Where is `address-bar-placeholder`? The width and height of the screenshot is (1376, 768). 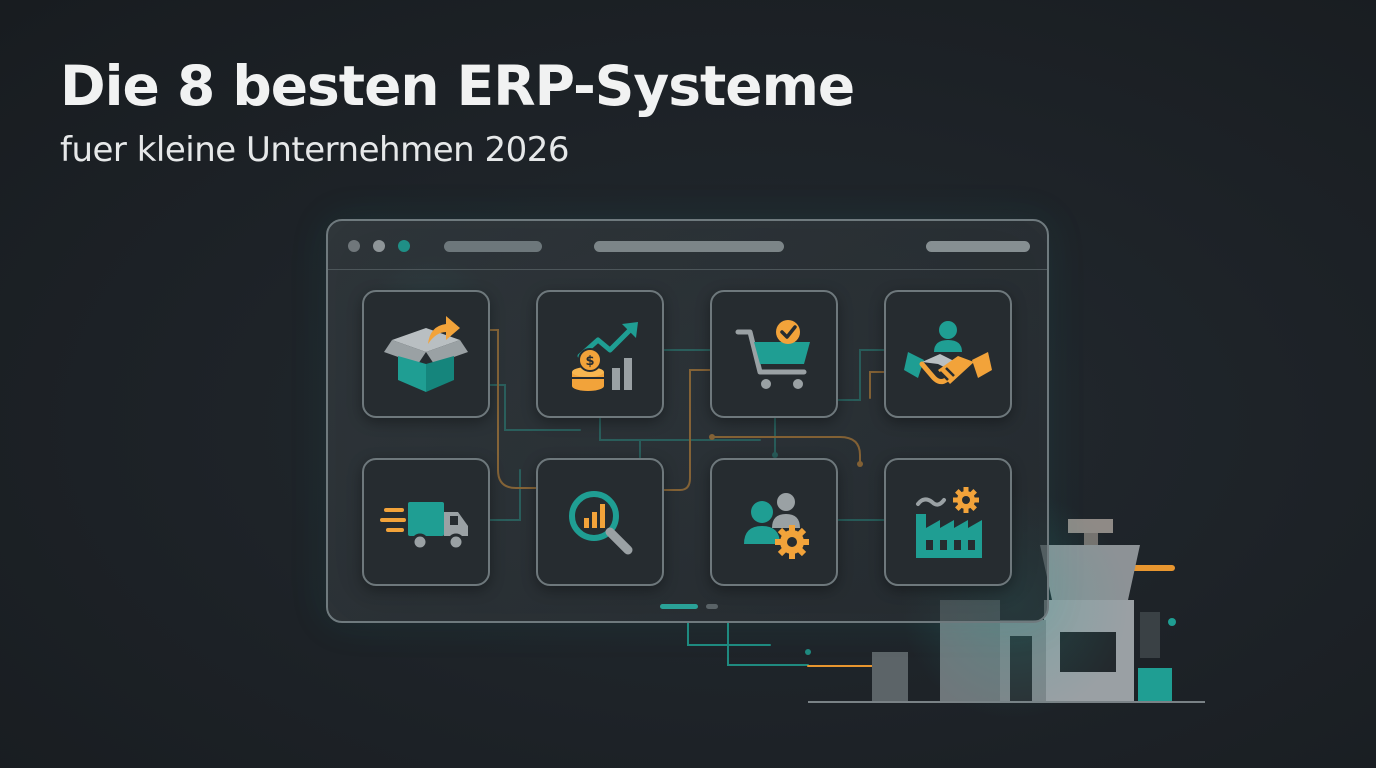 address-bar-placeholder is located at coordinates (689, 246).